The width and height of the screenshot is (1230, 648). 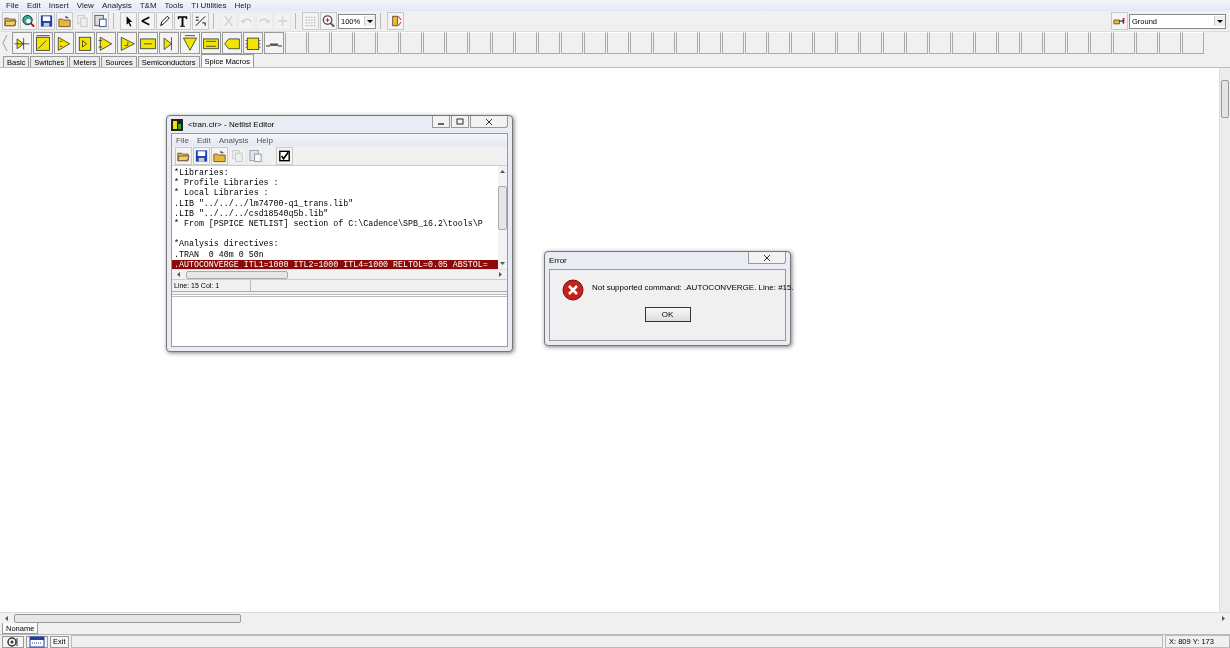 What do you see at coordinates (328, 224) in the screenshot?
I see `code-line: * From [PSPICE NETLIST] section of C:\Cadence\SPB_16.2\tools\P` at bounding box center [328, 224].